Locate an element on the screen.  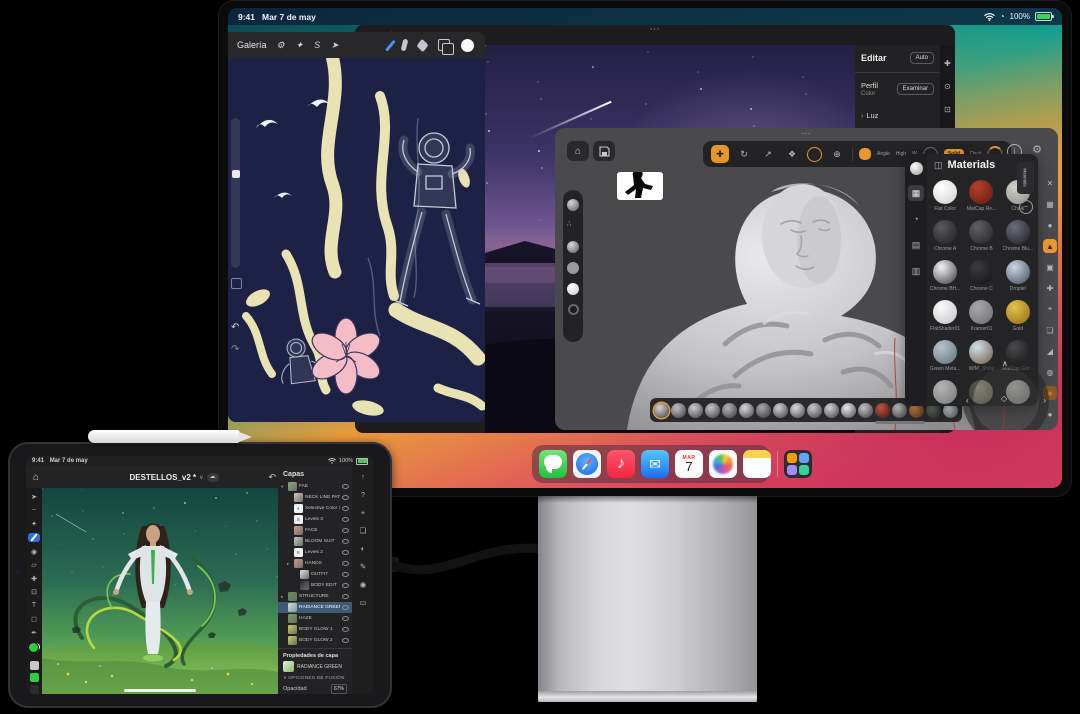
light-section-row: › Luz is located at coordinates (897, 114).